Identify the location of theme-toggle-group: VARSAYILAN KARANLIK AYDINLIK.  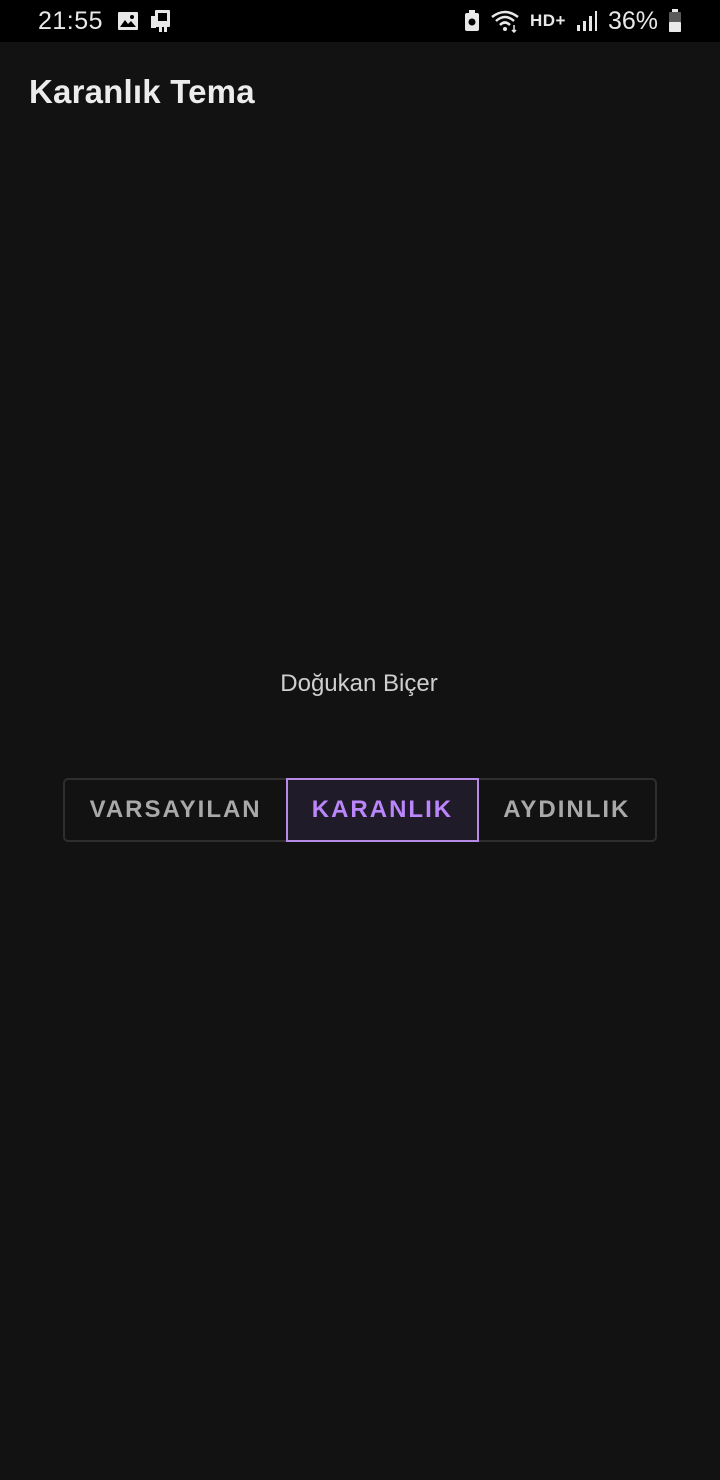
(360, 810).